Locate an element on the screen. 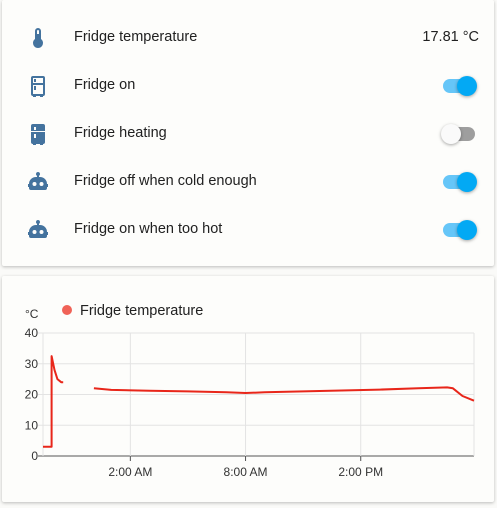 The height and width of the screenshot is (508, 497). y-tick-label: 0 is located at coordinates (34, 456).